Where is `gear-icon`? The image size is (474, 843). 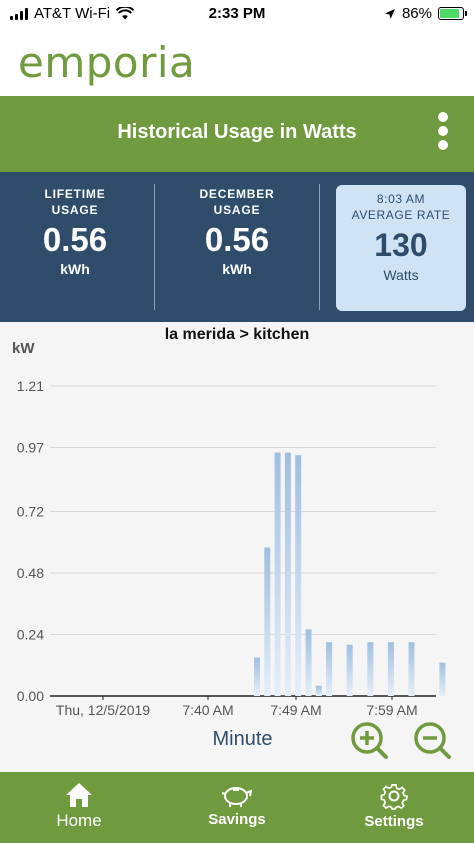 gear-icon is located at coordinates (394, 797).